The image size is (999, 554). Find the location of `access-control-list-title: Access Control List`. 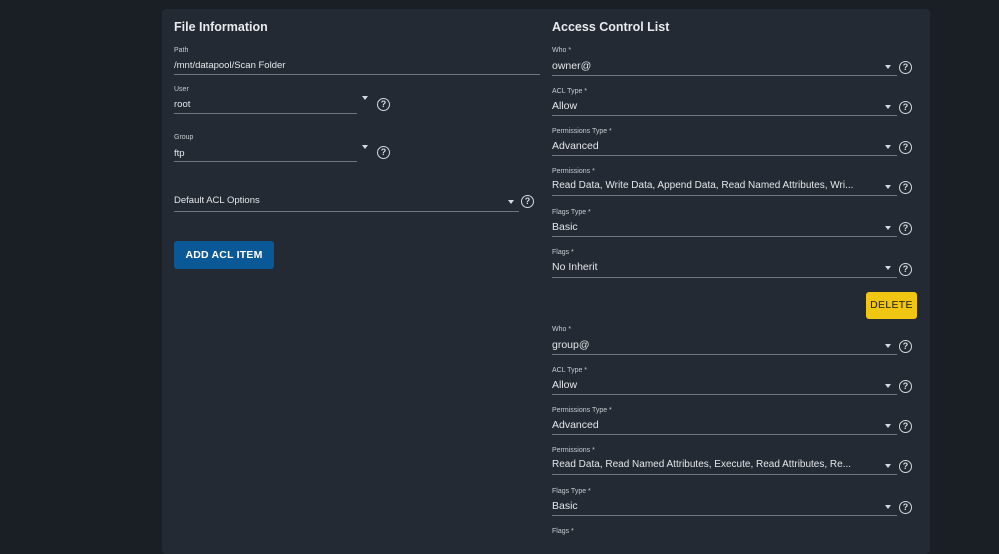

access-control-list-title: Access Control List is located at coordinates (611, 27).